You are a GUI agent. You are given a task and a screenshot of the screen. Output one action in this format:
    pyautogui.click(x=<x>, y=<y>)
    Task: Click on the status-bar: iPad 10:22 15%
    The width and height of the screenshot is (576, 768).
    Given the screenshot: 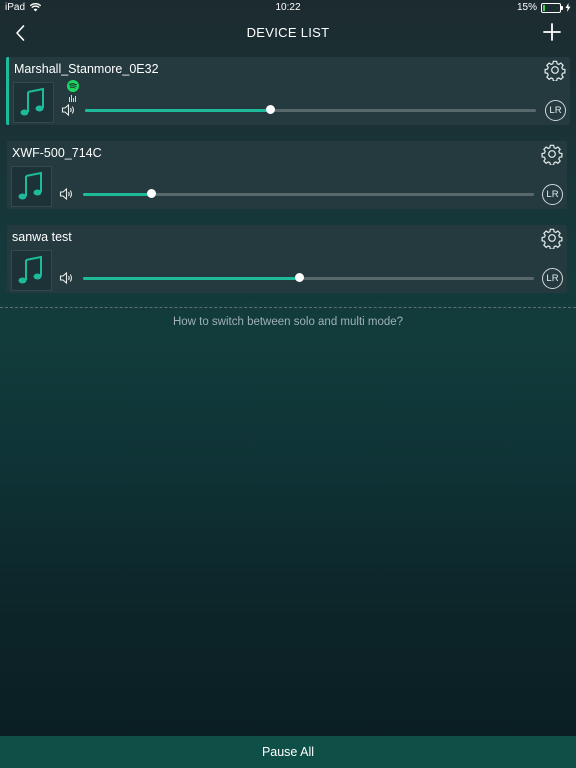 What is the action you would take?
    pyautogui.click(x=288, y=8)
    